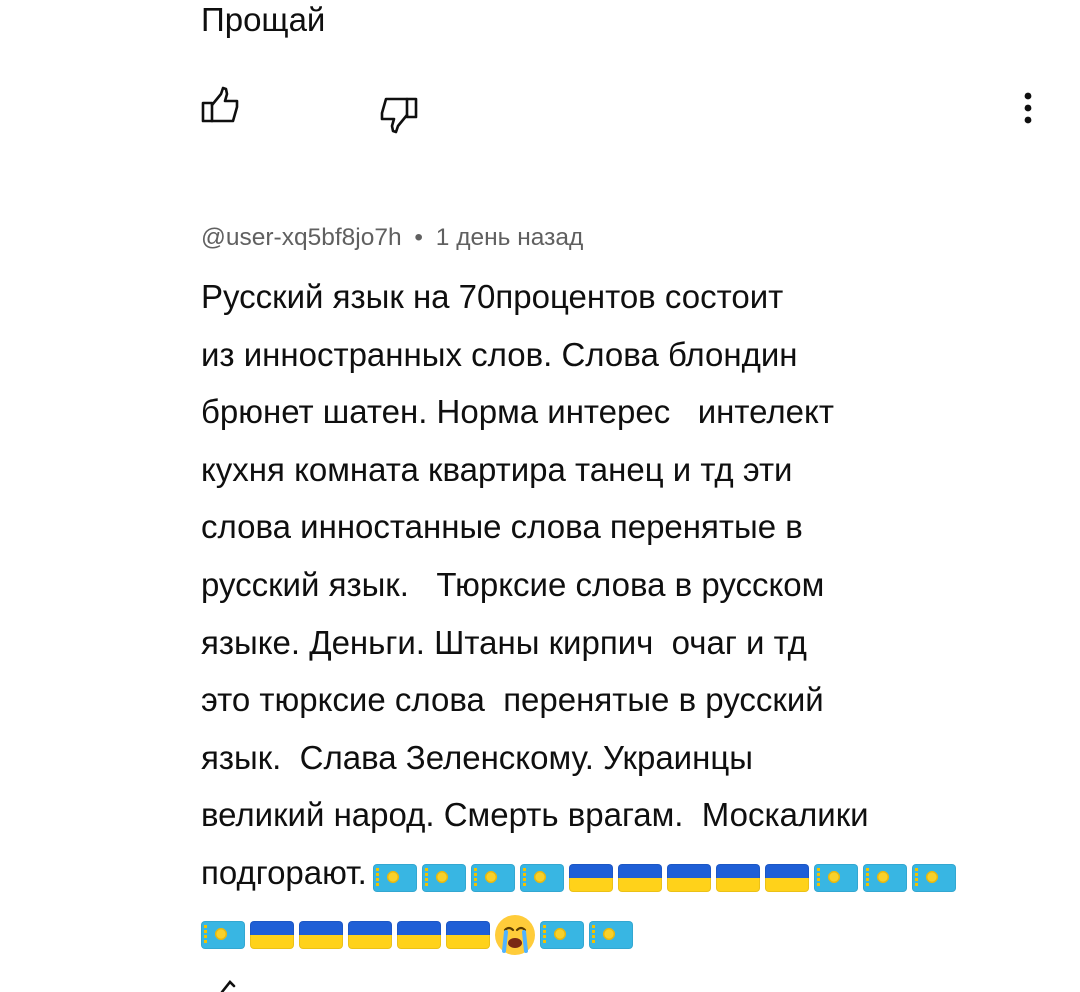 Image resolution: width=1080 pixels, height=992 pixels. I want to click on comment-line: из инностранных слов. Слова блондин, so click(499, 354).